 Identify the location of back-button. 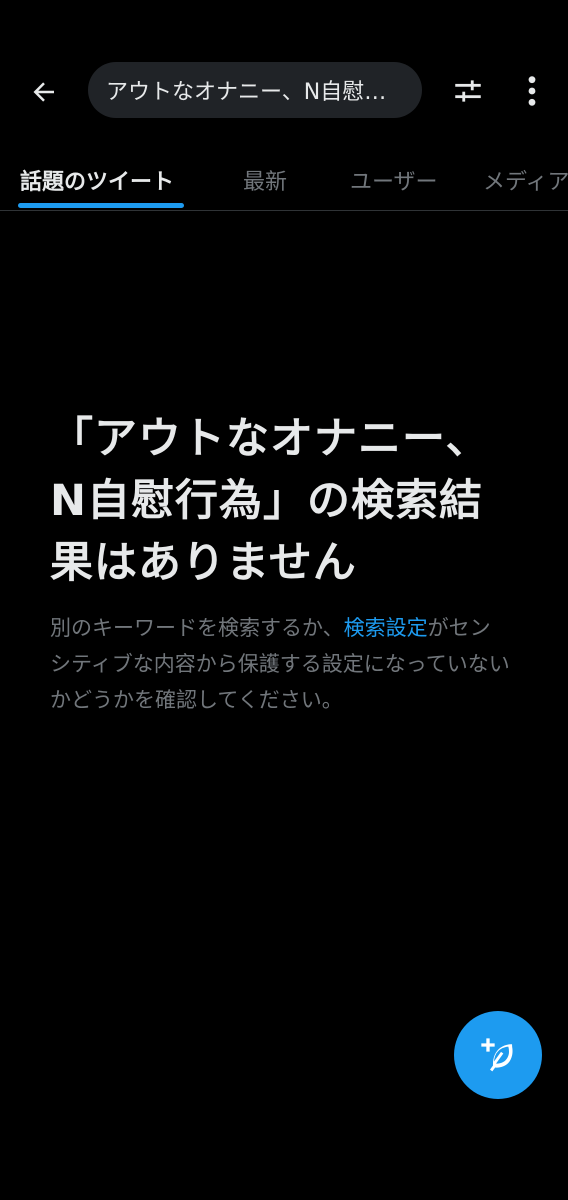
(44, 92).